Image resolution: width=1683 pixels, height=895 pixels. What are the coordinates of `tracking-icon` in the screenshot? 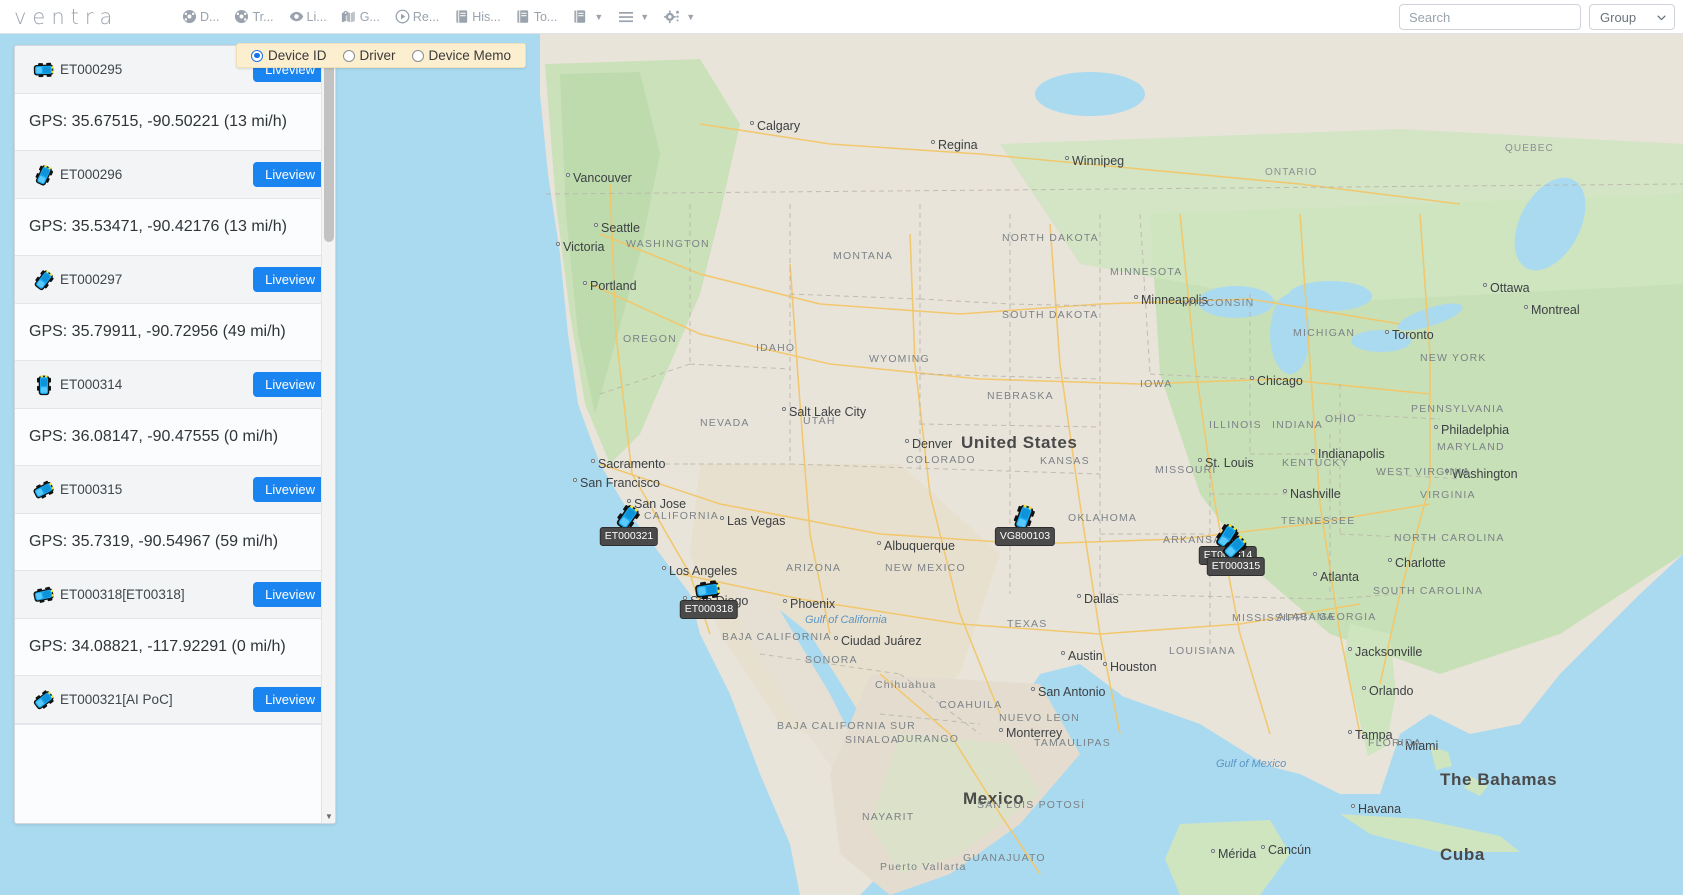 It's located at (241, 16).